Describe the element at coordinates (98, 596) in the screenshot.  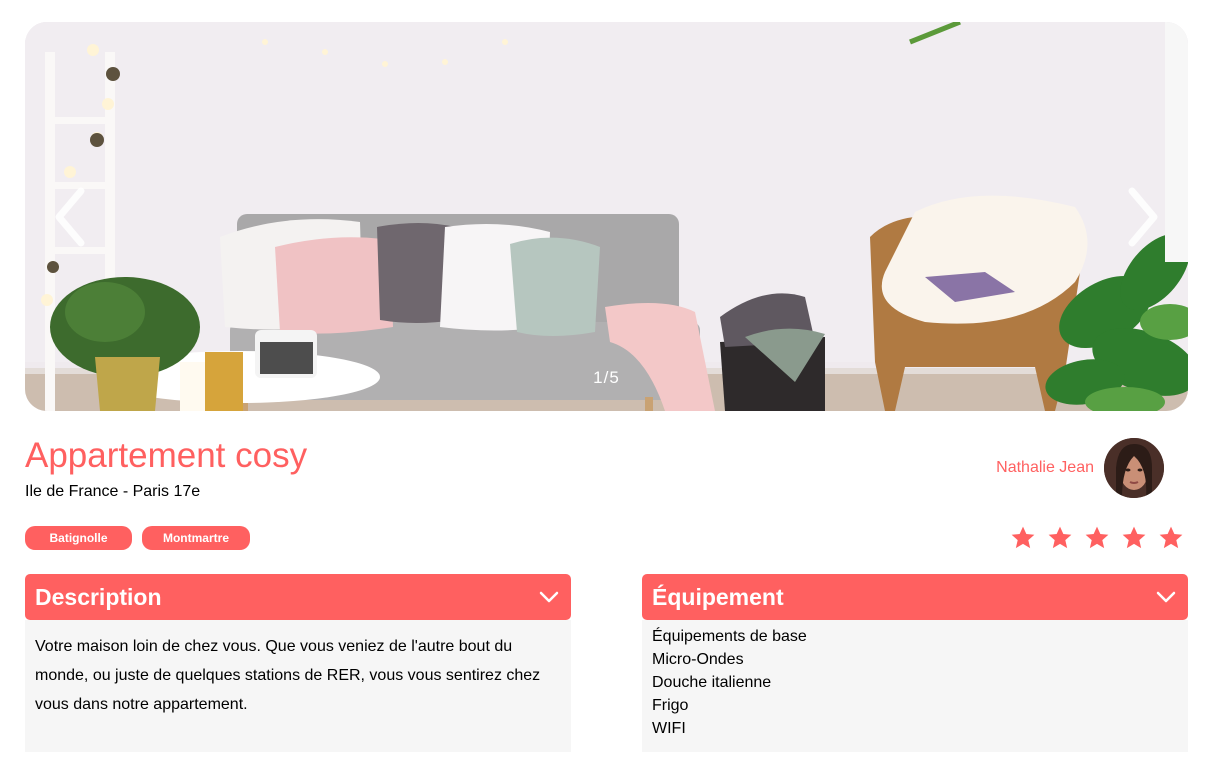
I see `description-title: Description` at that location.